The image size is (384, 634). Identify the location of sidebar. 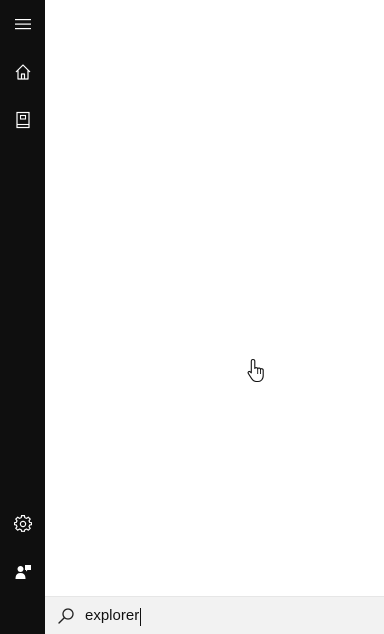
(22, 317).